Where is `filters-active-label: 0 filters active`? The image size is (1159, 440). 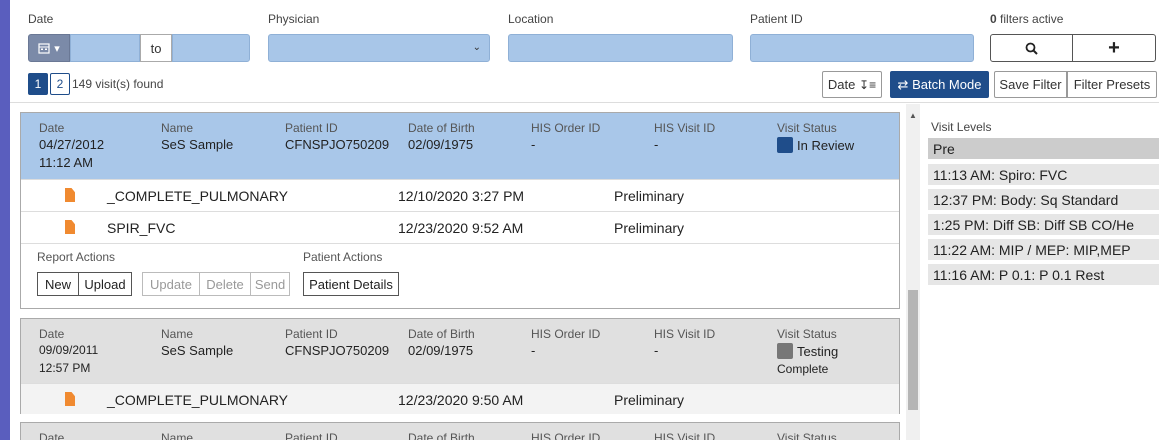
filters-active-label: 0 filters active is located at coordinates (1026, 19).